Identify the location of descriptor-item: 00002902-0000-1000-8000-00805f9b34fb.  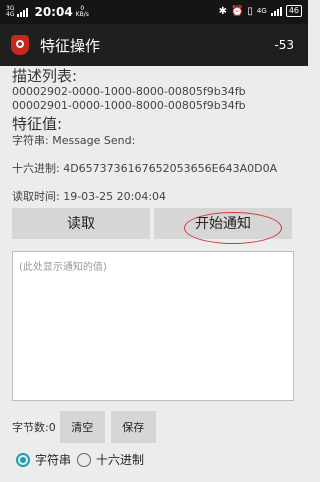
(129, 91).